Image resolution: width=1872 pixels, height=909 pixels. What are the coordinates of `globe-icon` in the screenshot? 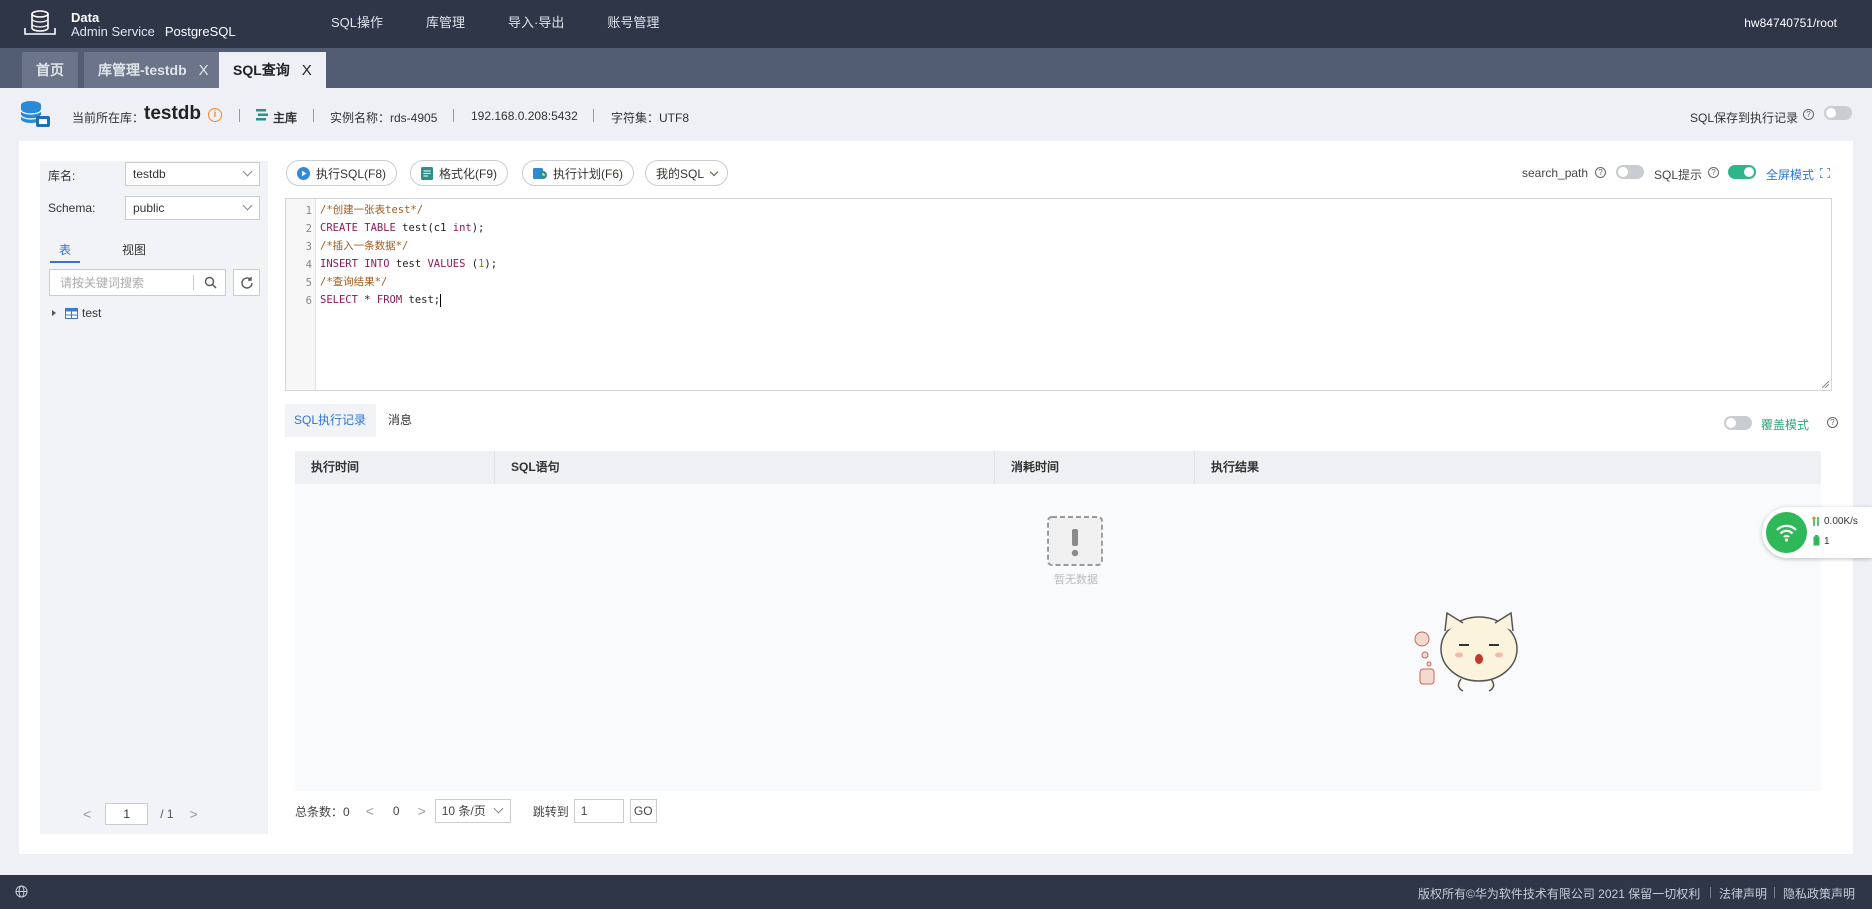 It's located at (21, 891).